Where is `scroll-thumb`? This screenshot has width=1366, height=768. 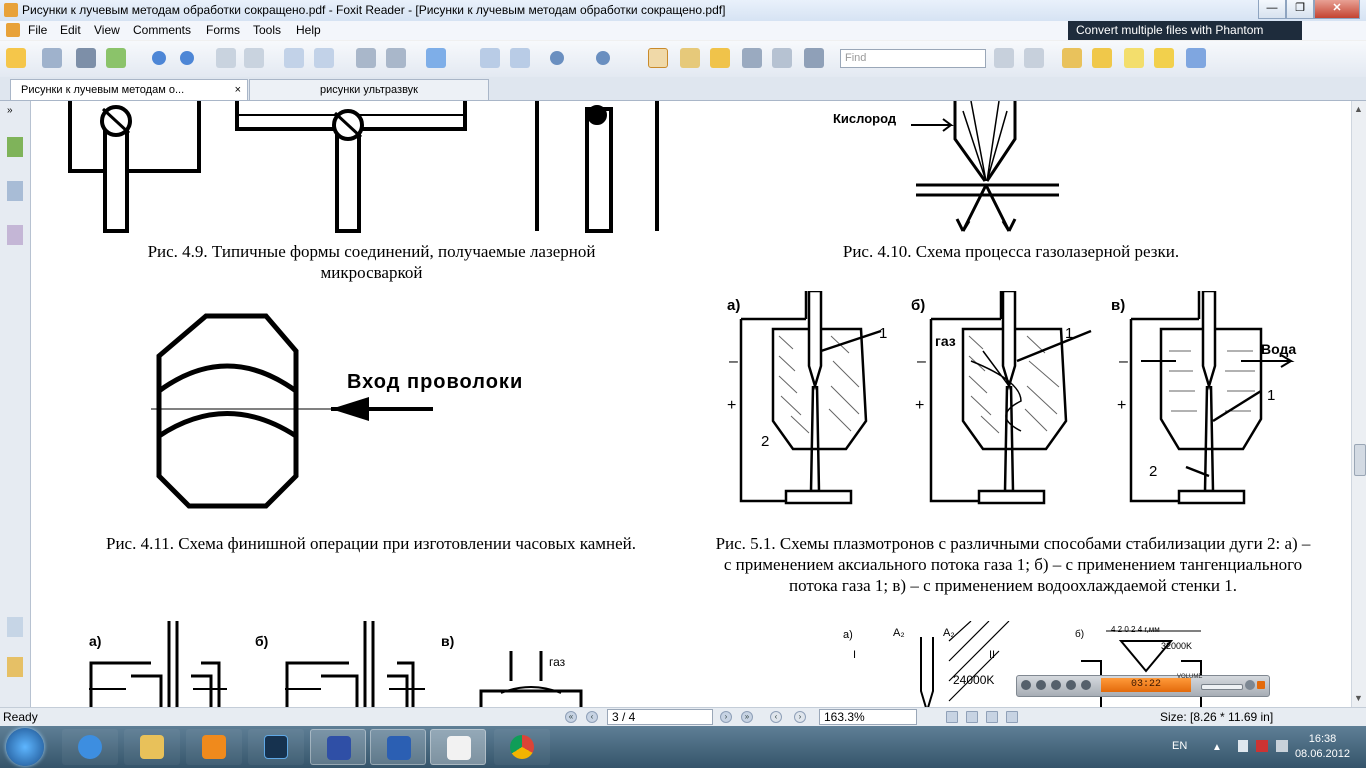 scroll-thumb is located at coordinates (1360, 460).